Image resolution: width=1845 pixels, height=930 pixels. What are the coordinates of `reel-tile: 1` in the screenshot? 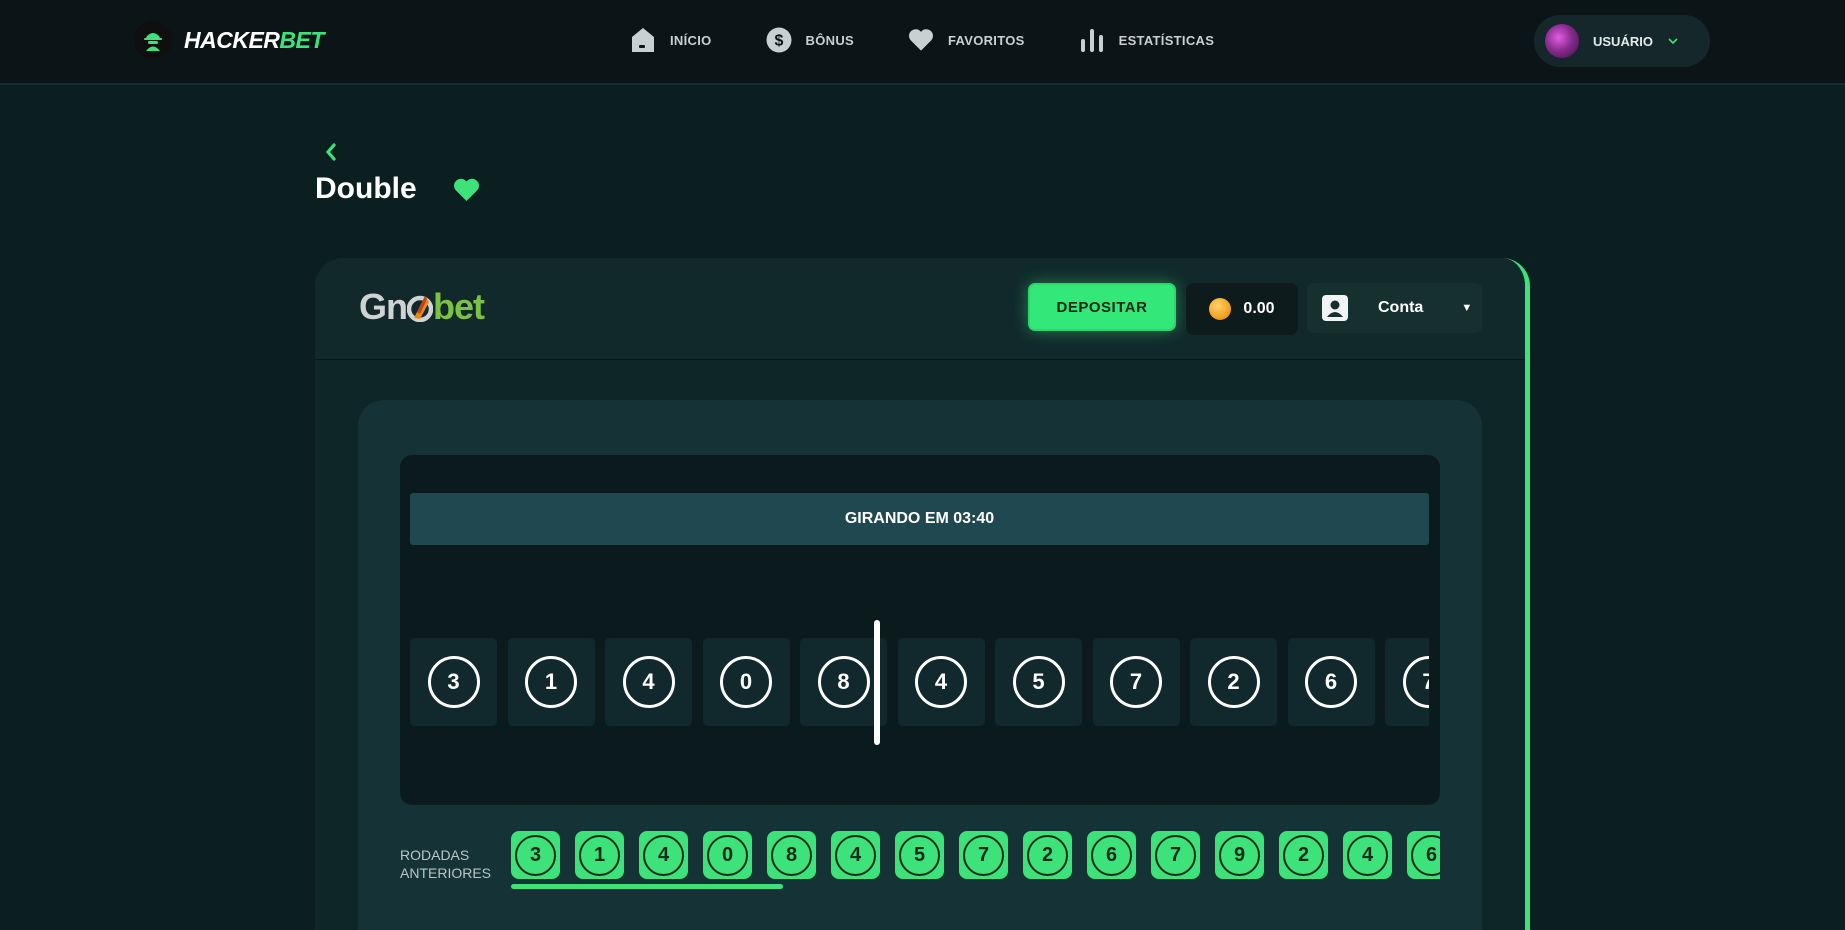 It's located at (551, 682).